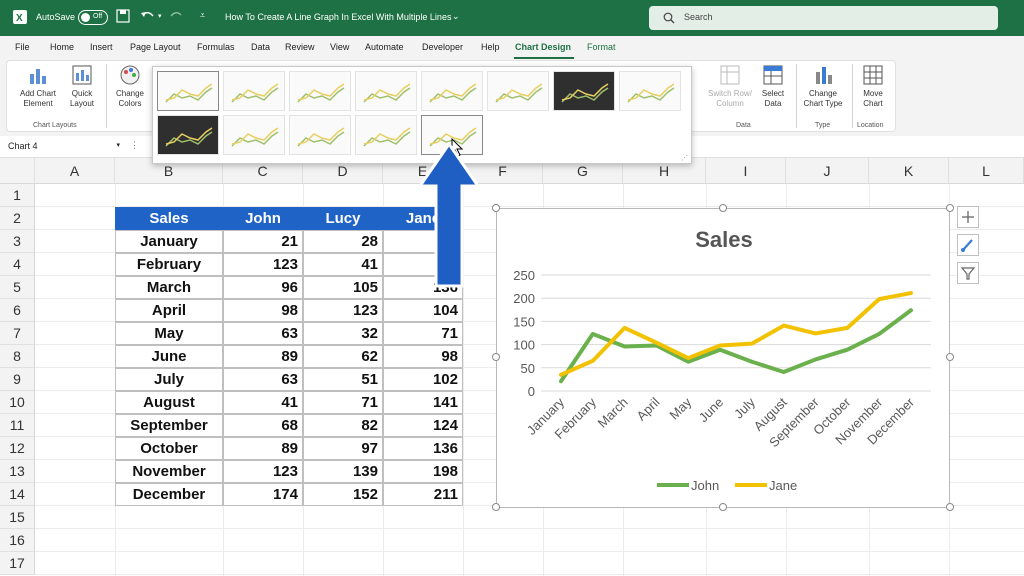  I want to click on value-cell: 105, so click(343, 287).